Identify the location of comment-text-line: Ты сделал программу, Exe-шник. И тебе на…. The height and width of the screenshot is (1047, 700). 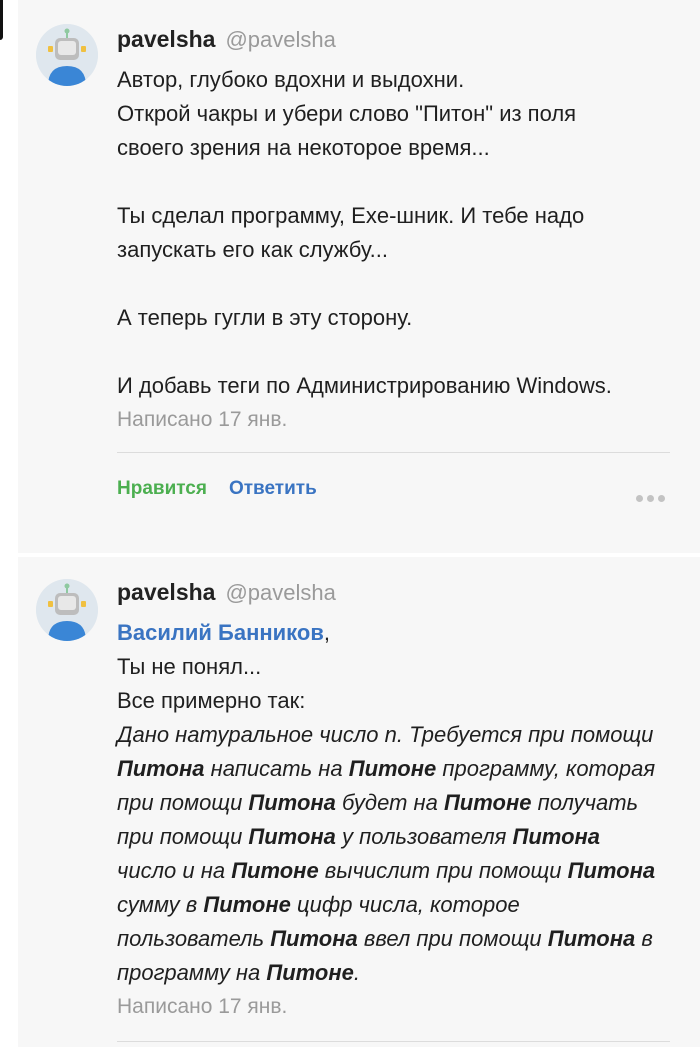
(351, 215).